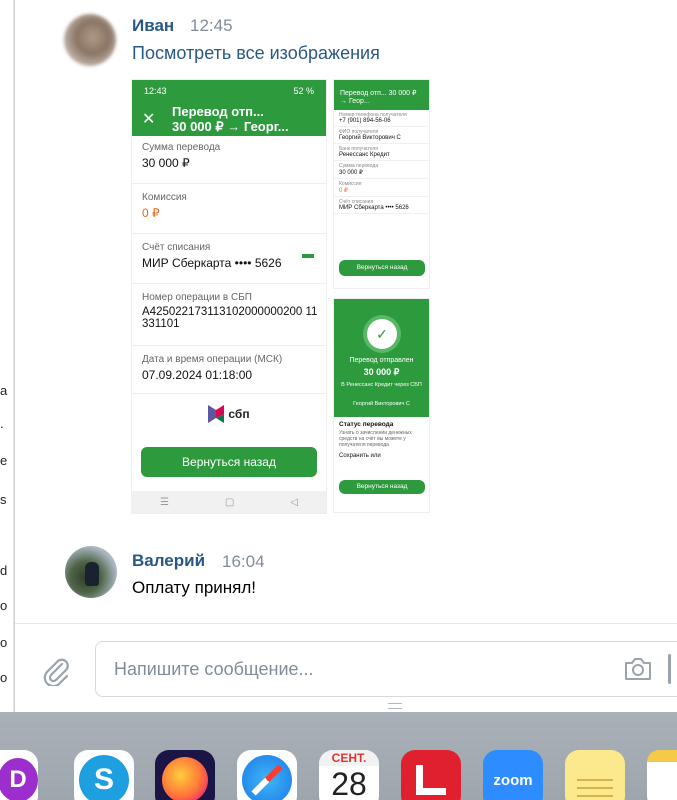 The height and width of the screenshot is (800, 677). I want to click on red-app-icon, so click(431, 775).